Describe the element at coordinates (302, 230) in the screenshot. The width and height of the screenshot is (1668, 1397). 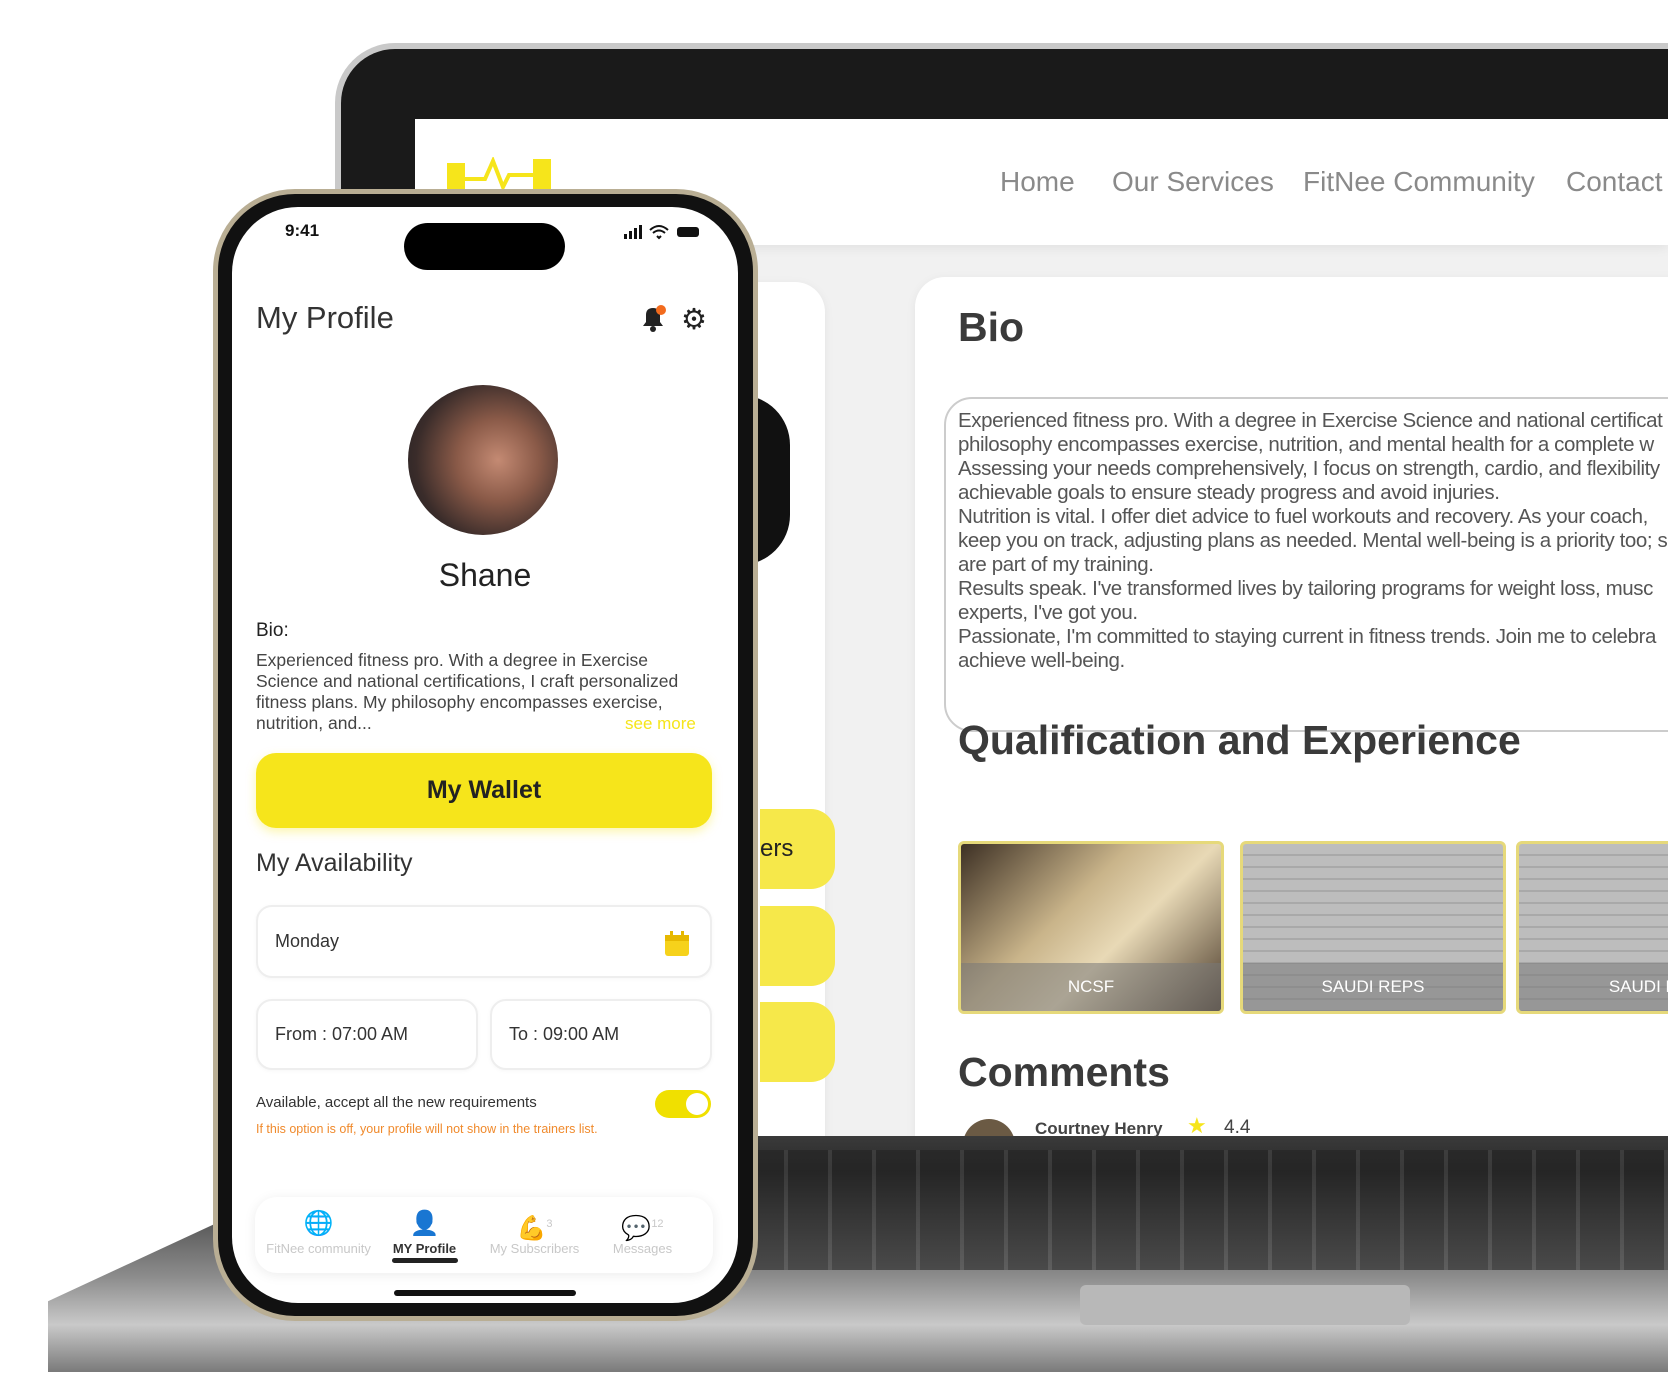
I see `status-time: 9:41` at that location.